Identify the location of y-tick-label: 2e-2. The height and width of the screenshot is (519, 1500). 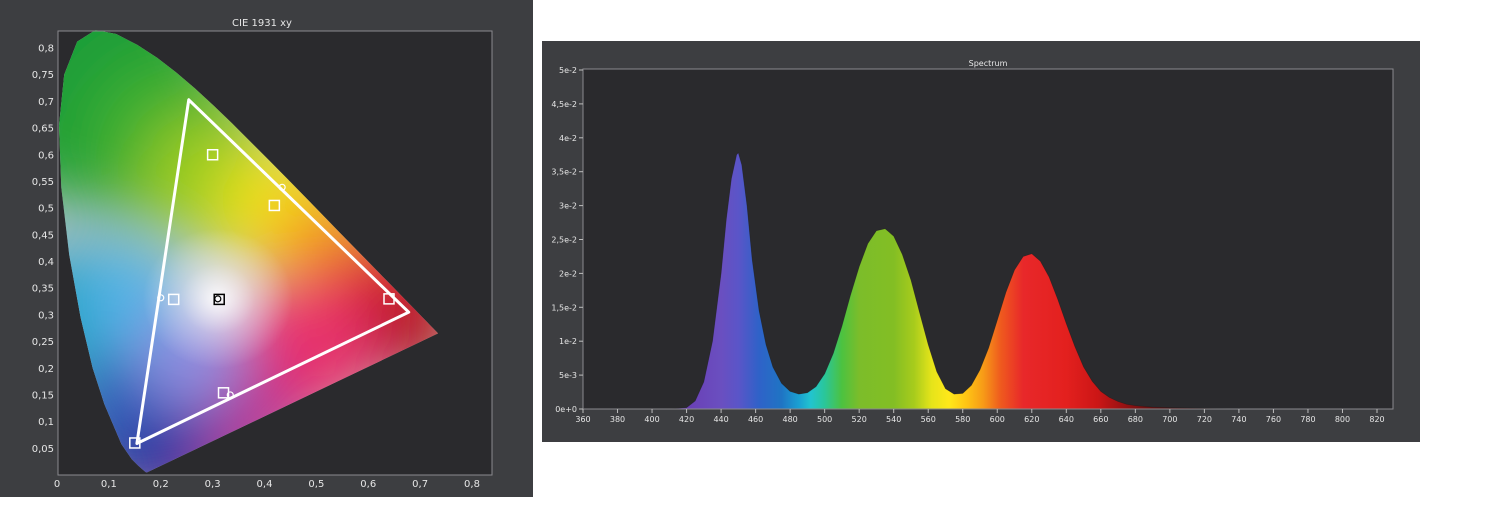
(568, 273).